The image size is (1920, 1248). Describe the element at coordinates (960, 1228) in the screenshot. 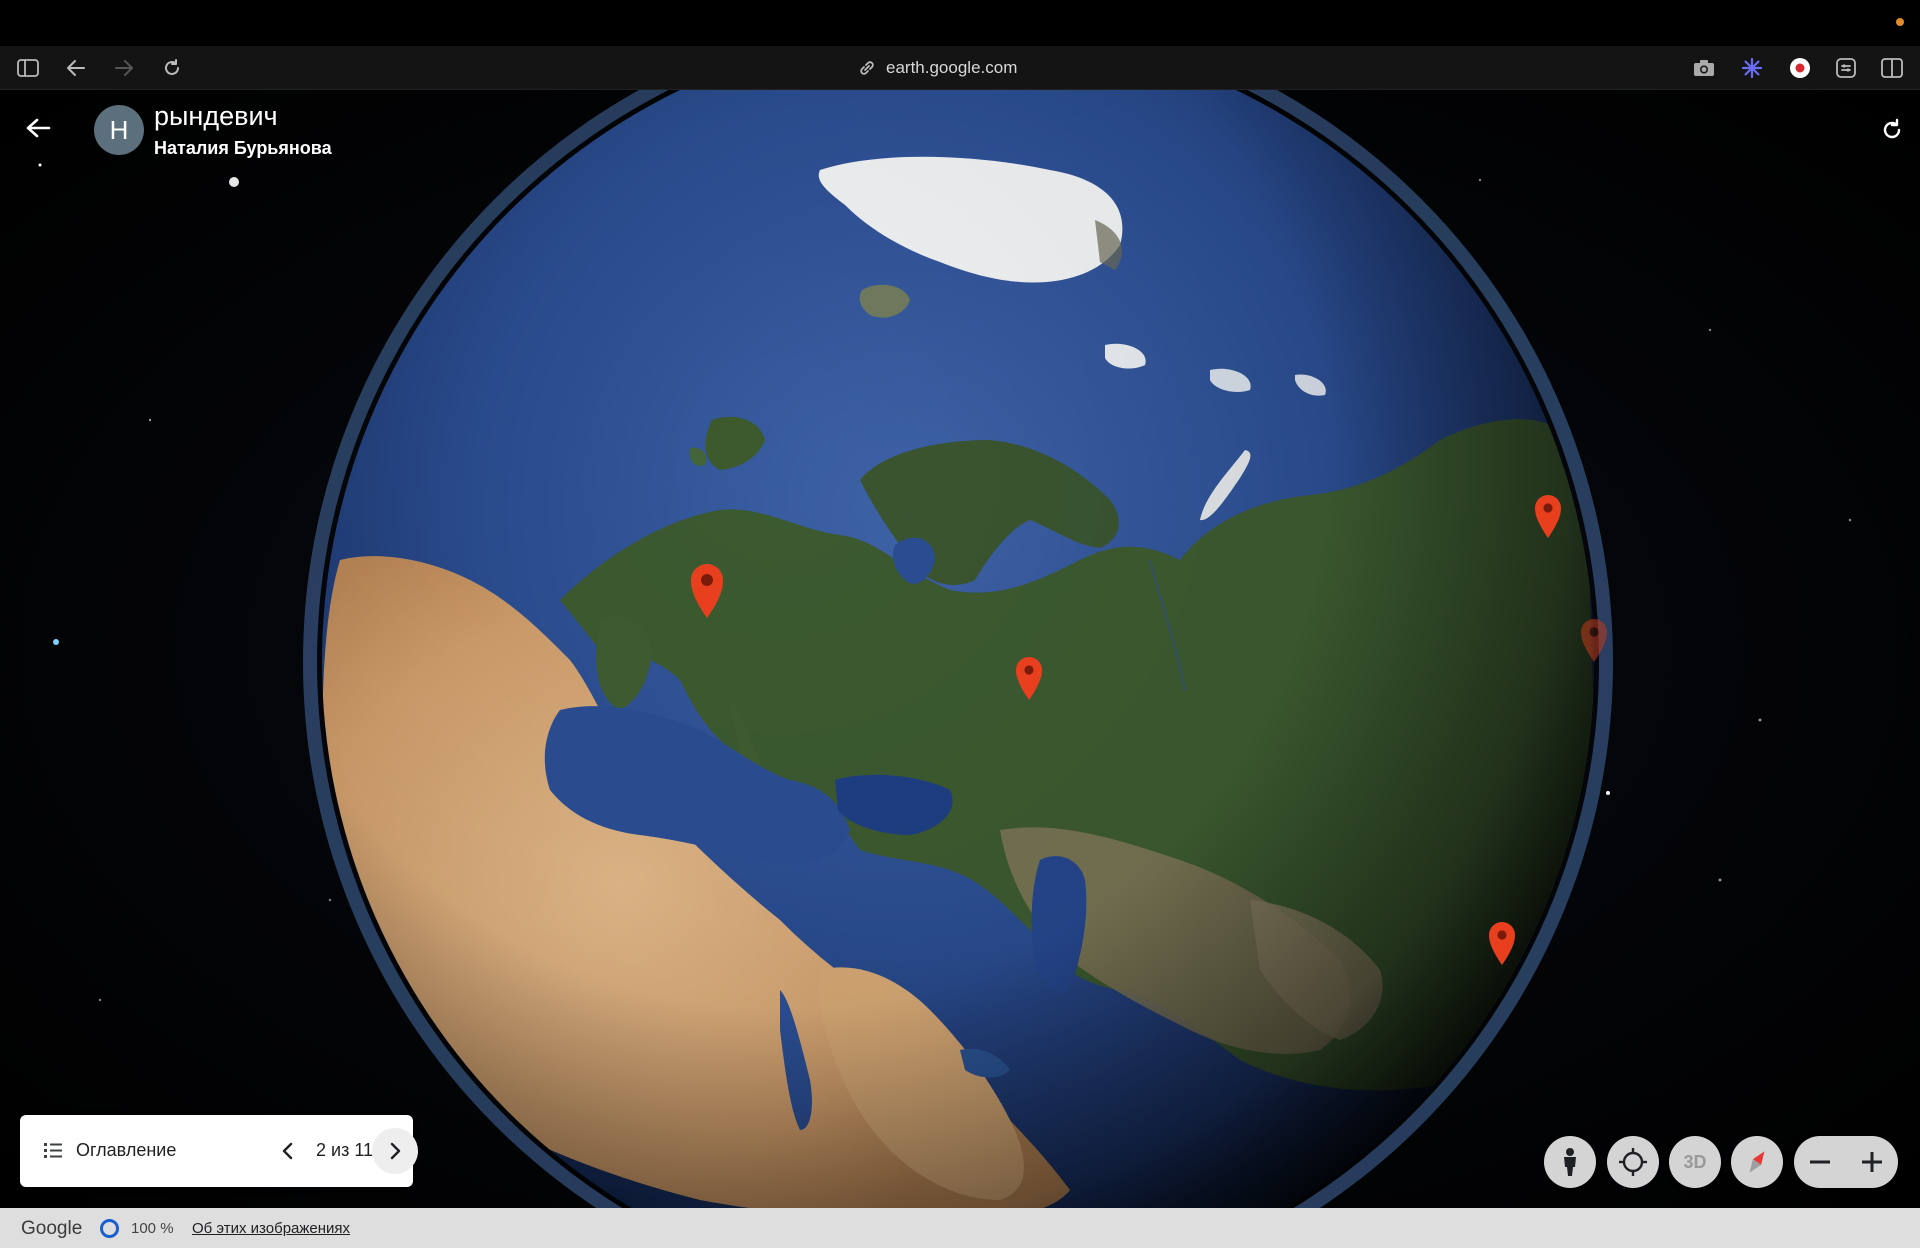

I see `status-bar: Google 100 % Об этих изображениях` at that location.